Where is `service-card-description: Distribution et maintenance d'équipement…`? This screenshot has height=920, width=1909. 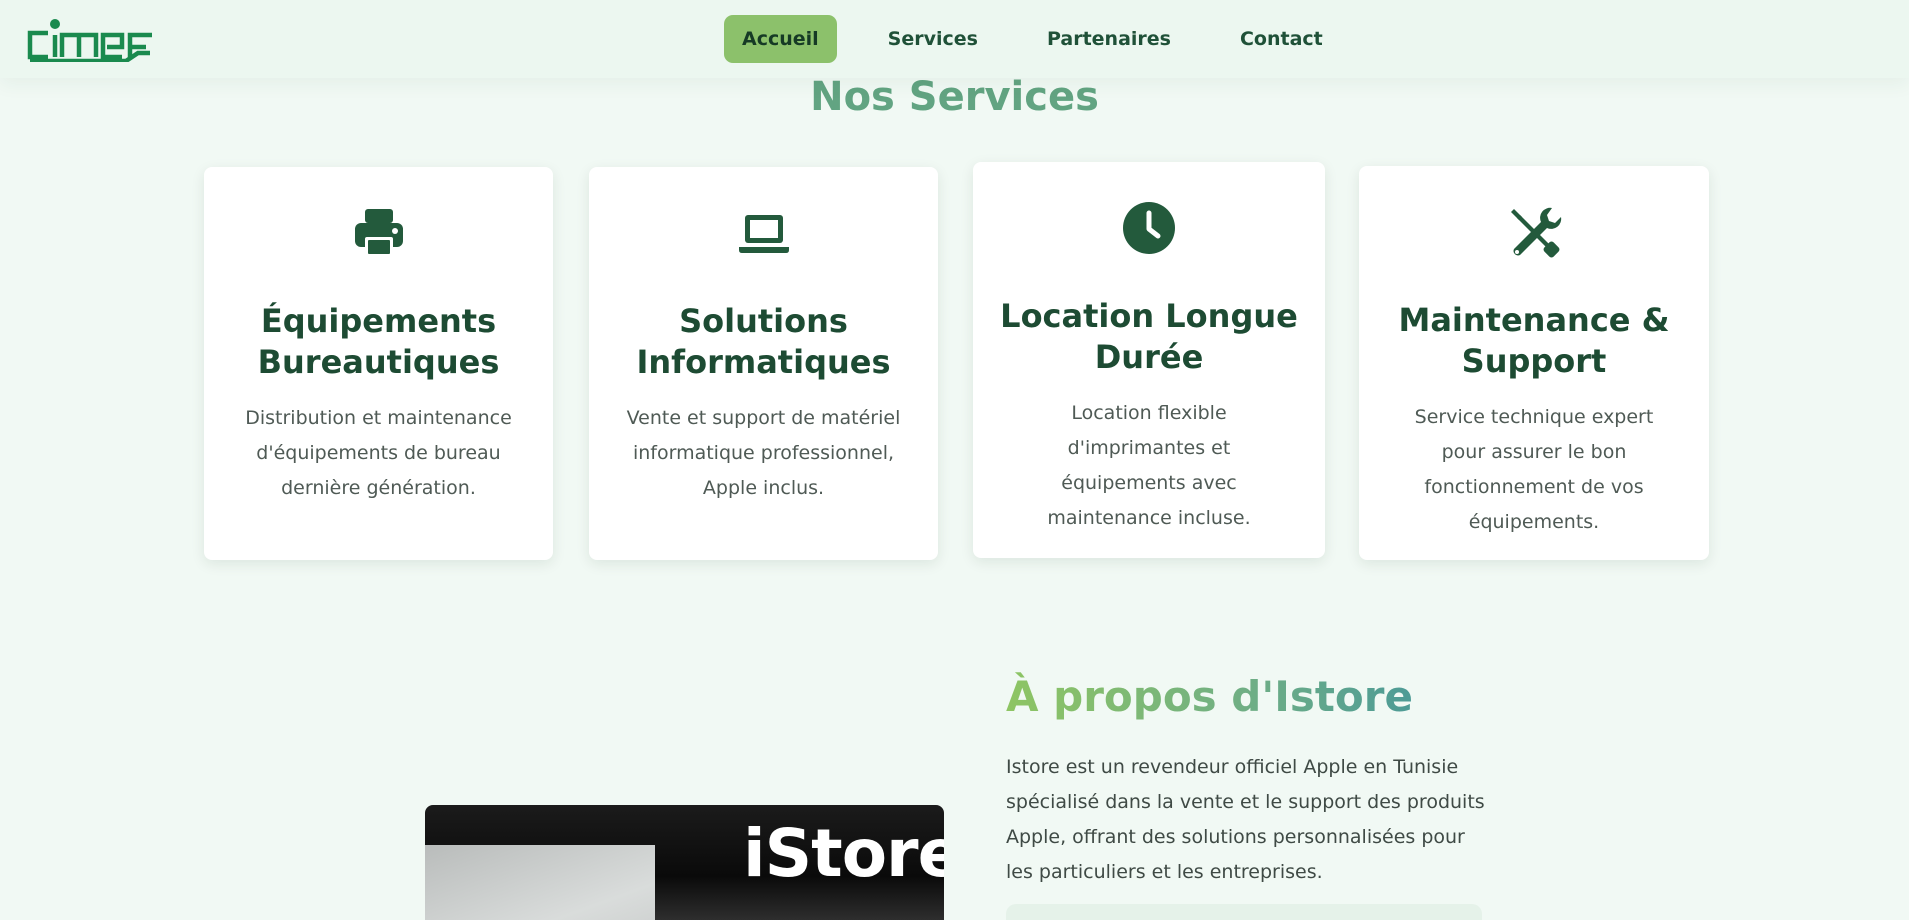
service-card-description: Distribution et maintenance d'équipement… is located at coordinates (378, 453).